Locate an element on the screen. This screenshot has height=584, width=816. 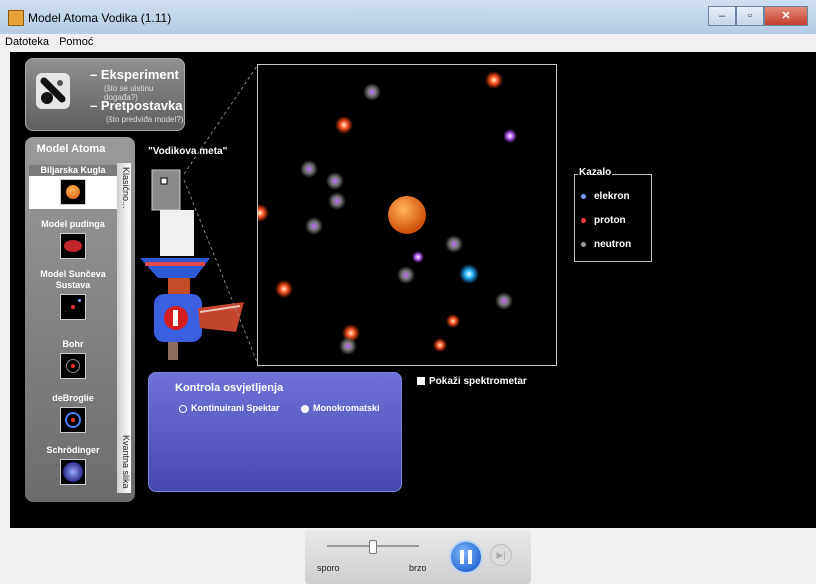
zoom-lines is located at coordinates (220, 214).